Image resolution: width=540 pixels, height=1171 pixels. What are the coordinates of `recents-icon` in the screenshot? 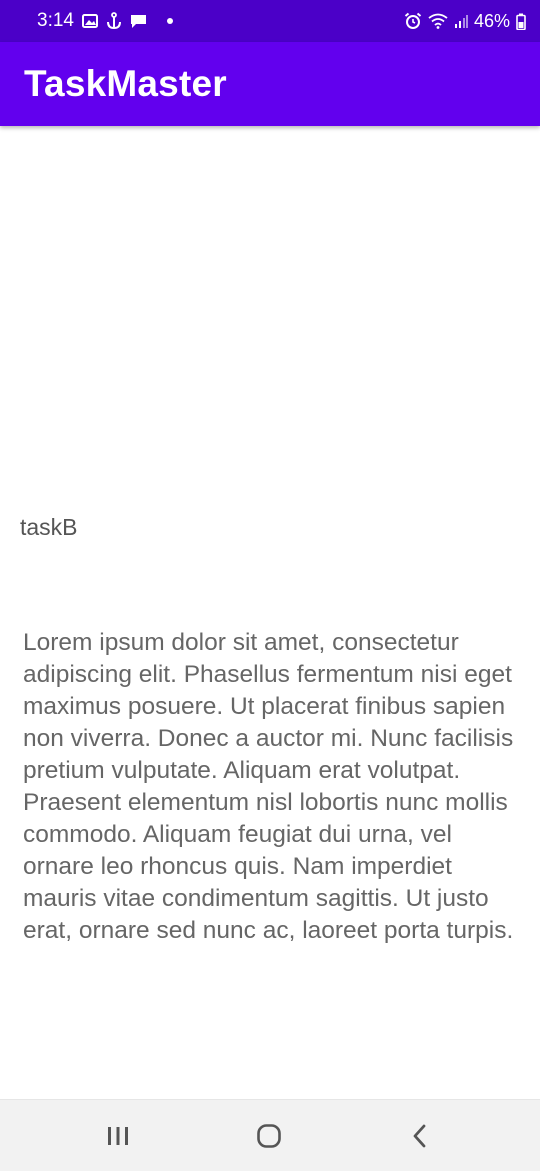 It's located at (118, 1136).